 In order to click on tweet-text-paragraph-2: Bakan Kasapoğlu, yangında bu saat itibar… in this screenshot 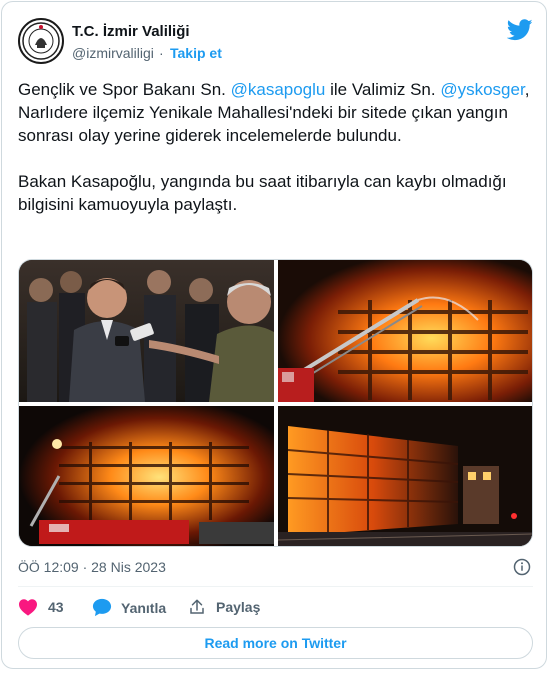, I will do `click(265, 193)`.